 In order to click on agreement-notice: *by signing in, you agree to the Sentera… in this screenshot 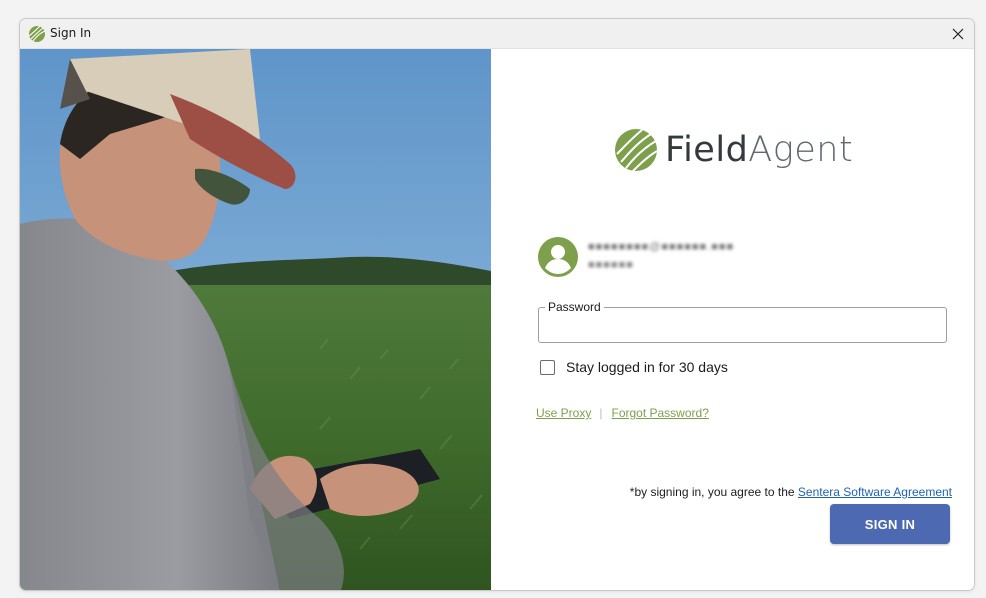, I will do `click(791, 492)`.